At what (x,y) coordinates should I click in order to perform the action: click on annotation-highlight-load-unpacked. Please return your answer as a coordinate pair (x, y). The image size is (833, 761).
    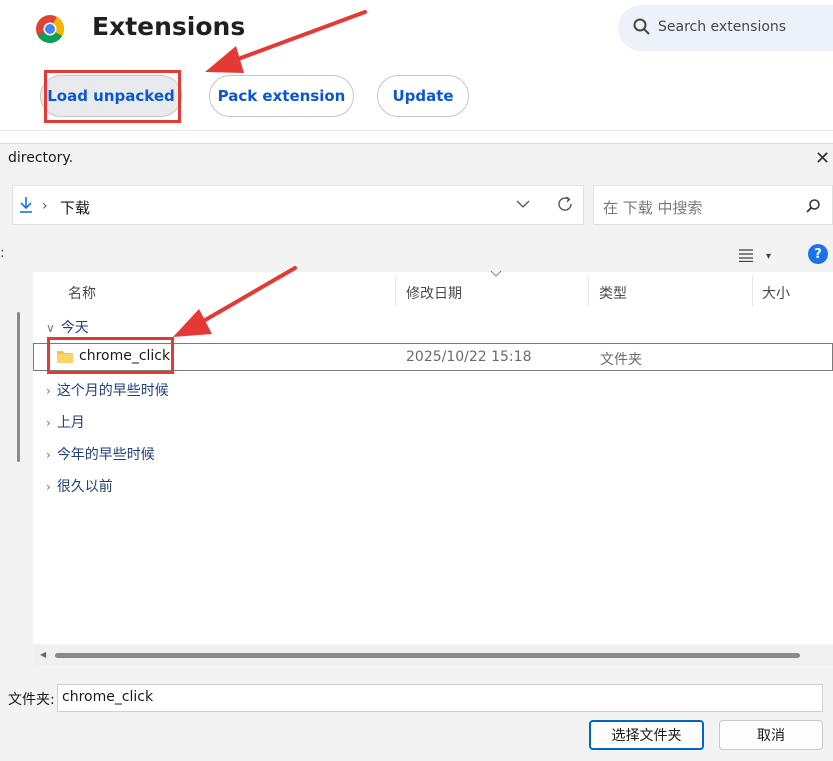
    Looking at the image, I should click on (112, 96).